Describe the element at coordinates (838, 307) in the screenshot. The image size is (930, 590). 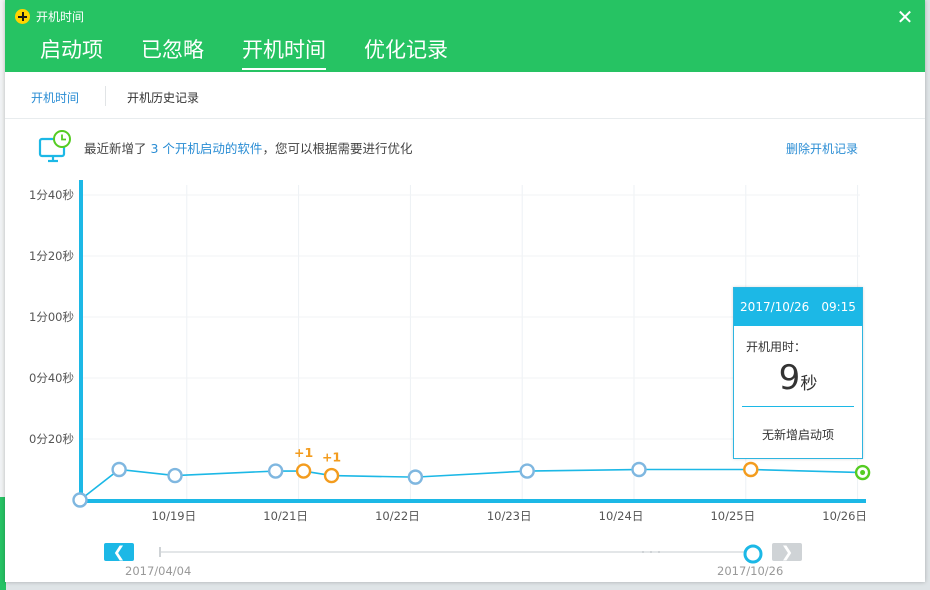
I see `tooltip-time: 09:15` at that location.